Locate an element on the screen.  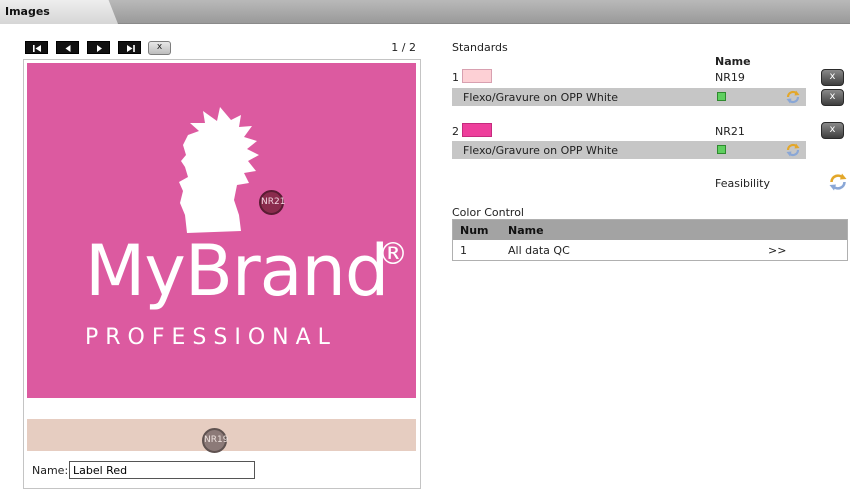
next-image-button is located at coordinates (98, 47).